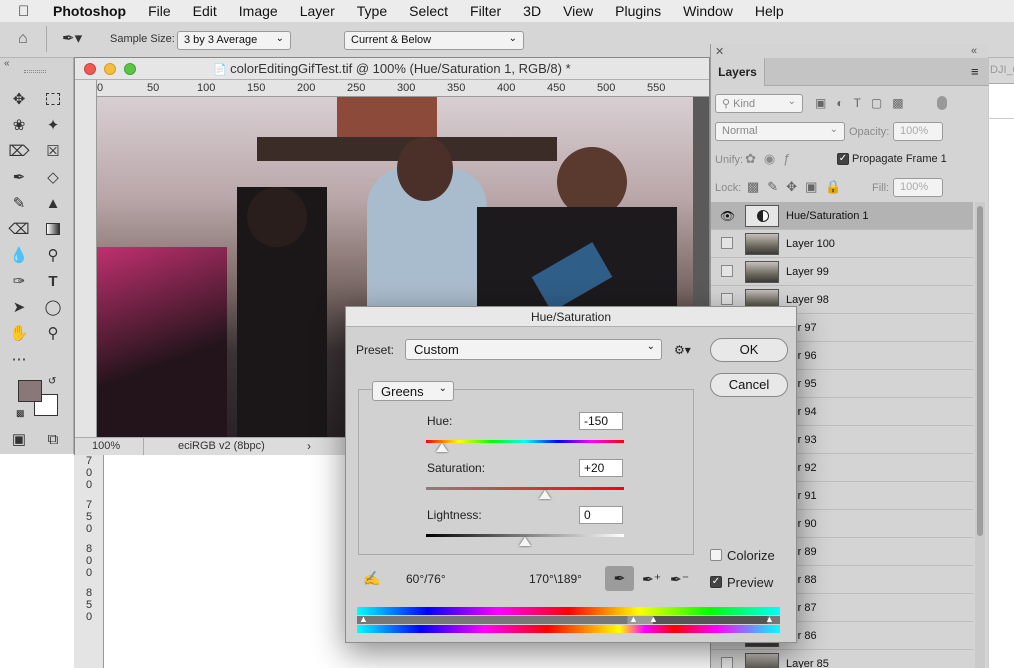 The height and width of the screenshot is (668, 1014). I want to click on hand-tool-icon: ✋, so click(19, 333).